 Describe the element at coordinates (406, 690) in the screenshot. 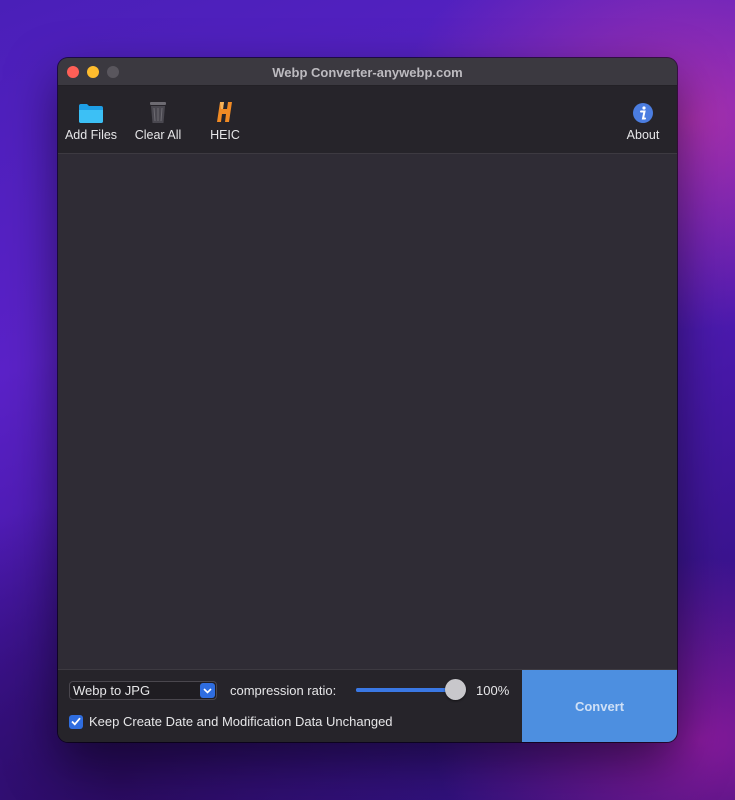

I see `slider-fill` at that location.